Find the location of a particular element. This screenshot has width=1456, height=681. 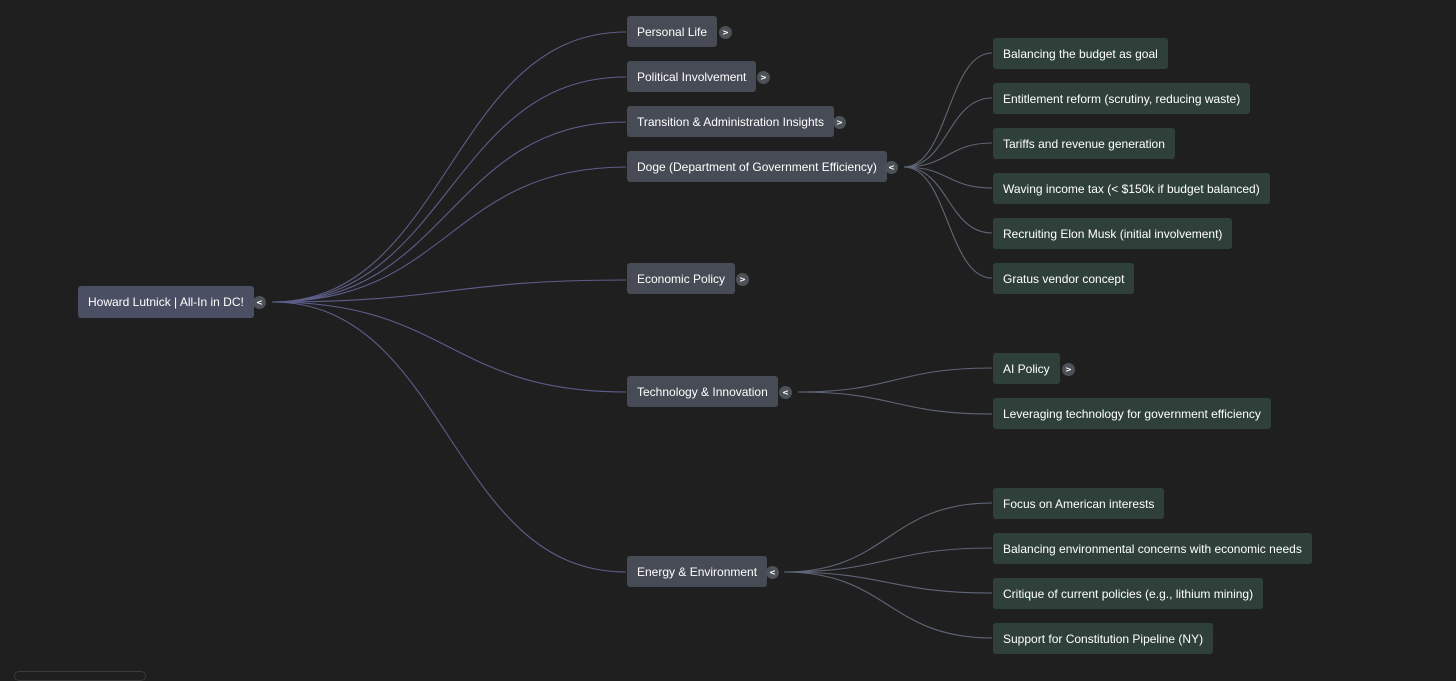

leaf-label: AI Policy is located at coordinates (1026, 368).